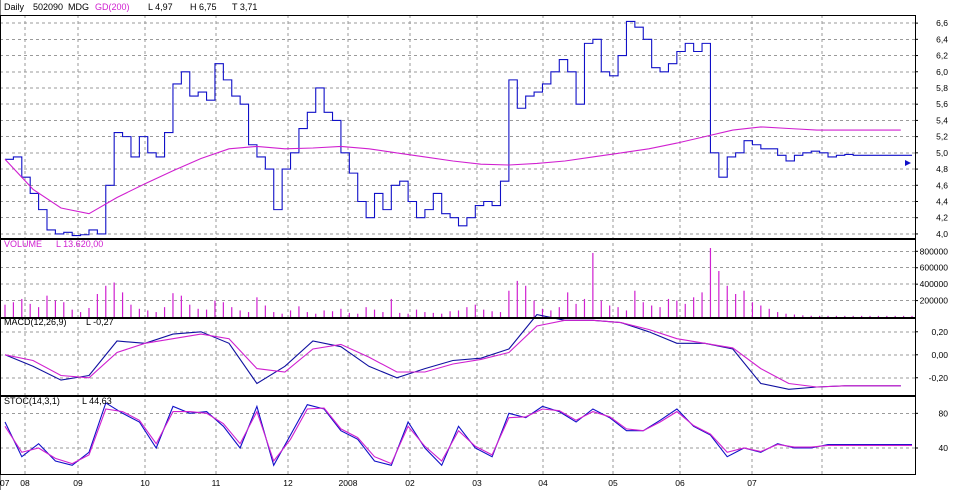 Image resolution: width=953 pixels, height=490 pixels. Describe the element at coordinates (934, 284) in the screenshot. I see `y-tick-label: 400000` at that location.